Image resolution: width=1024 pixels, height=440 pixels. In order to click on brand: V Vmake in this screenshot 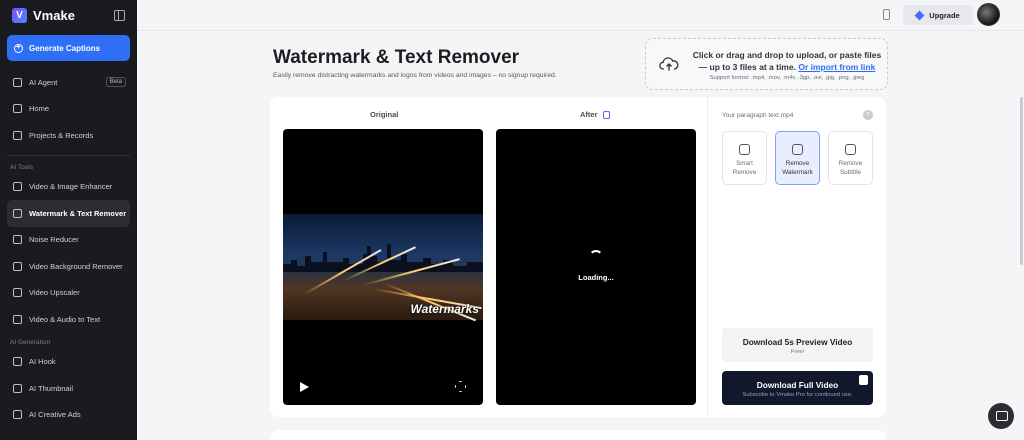, I will do `click(68, 15)`.